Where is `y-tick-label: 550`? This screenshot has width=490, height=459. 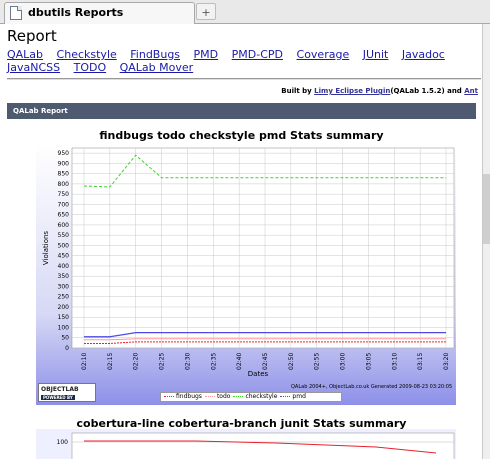 y-tick-label: 550 is located at coordinates (64, 235).